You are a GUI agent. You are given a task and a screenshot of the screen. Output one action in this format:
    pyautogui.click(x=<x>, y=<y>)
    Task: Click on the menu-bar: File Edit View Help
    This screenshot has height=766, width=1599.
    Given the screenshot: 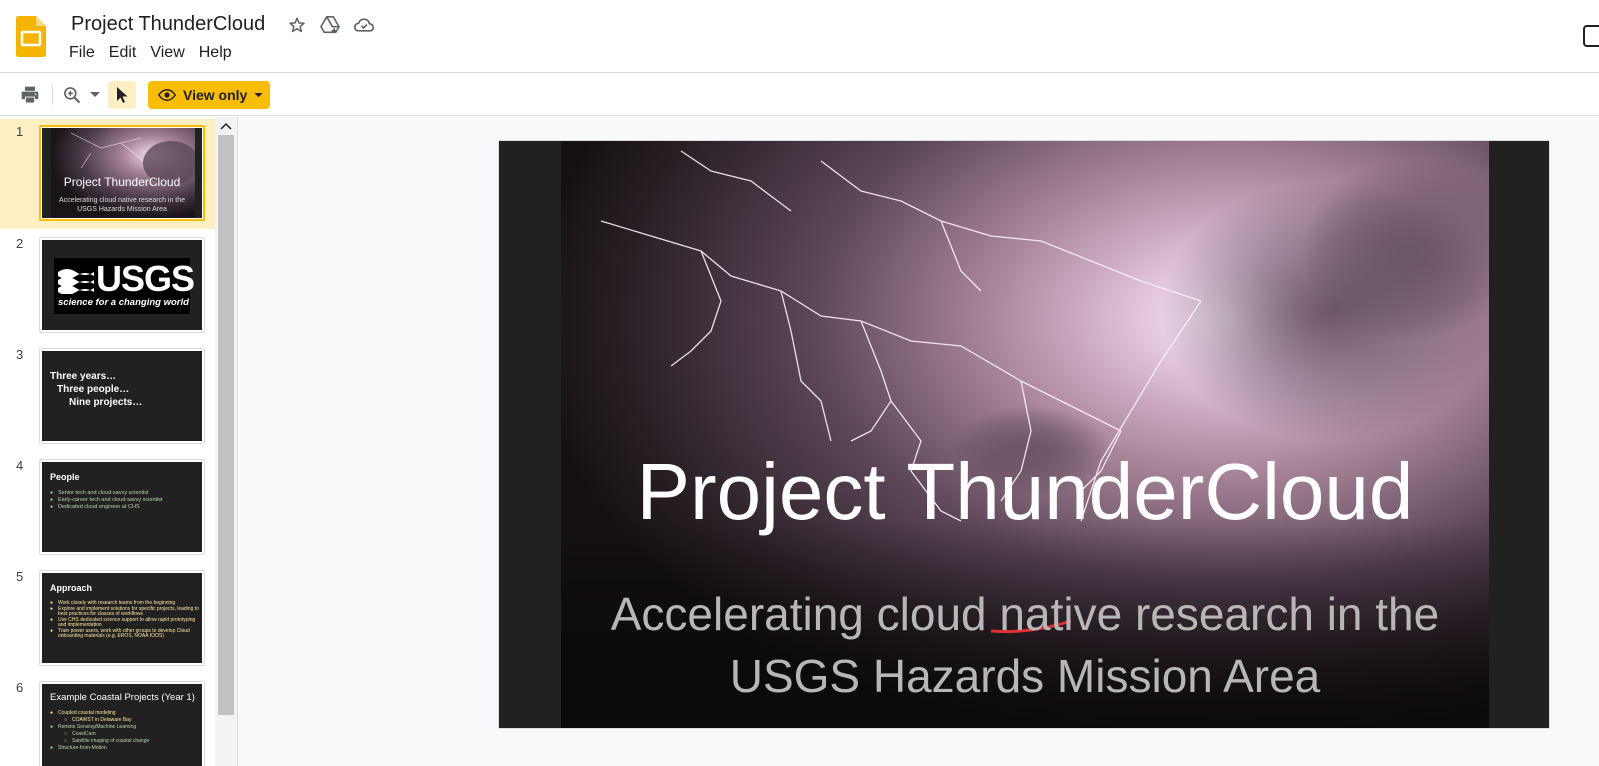 What is the action you would take?
    pyautogui.click(x=150, y=54)
    